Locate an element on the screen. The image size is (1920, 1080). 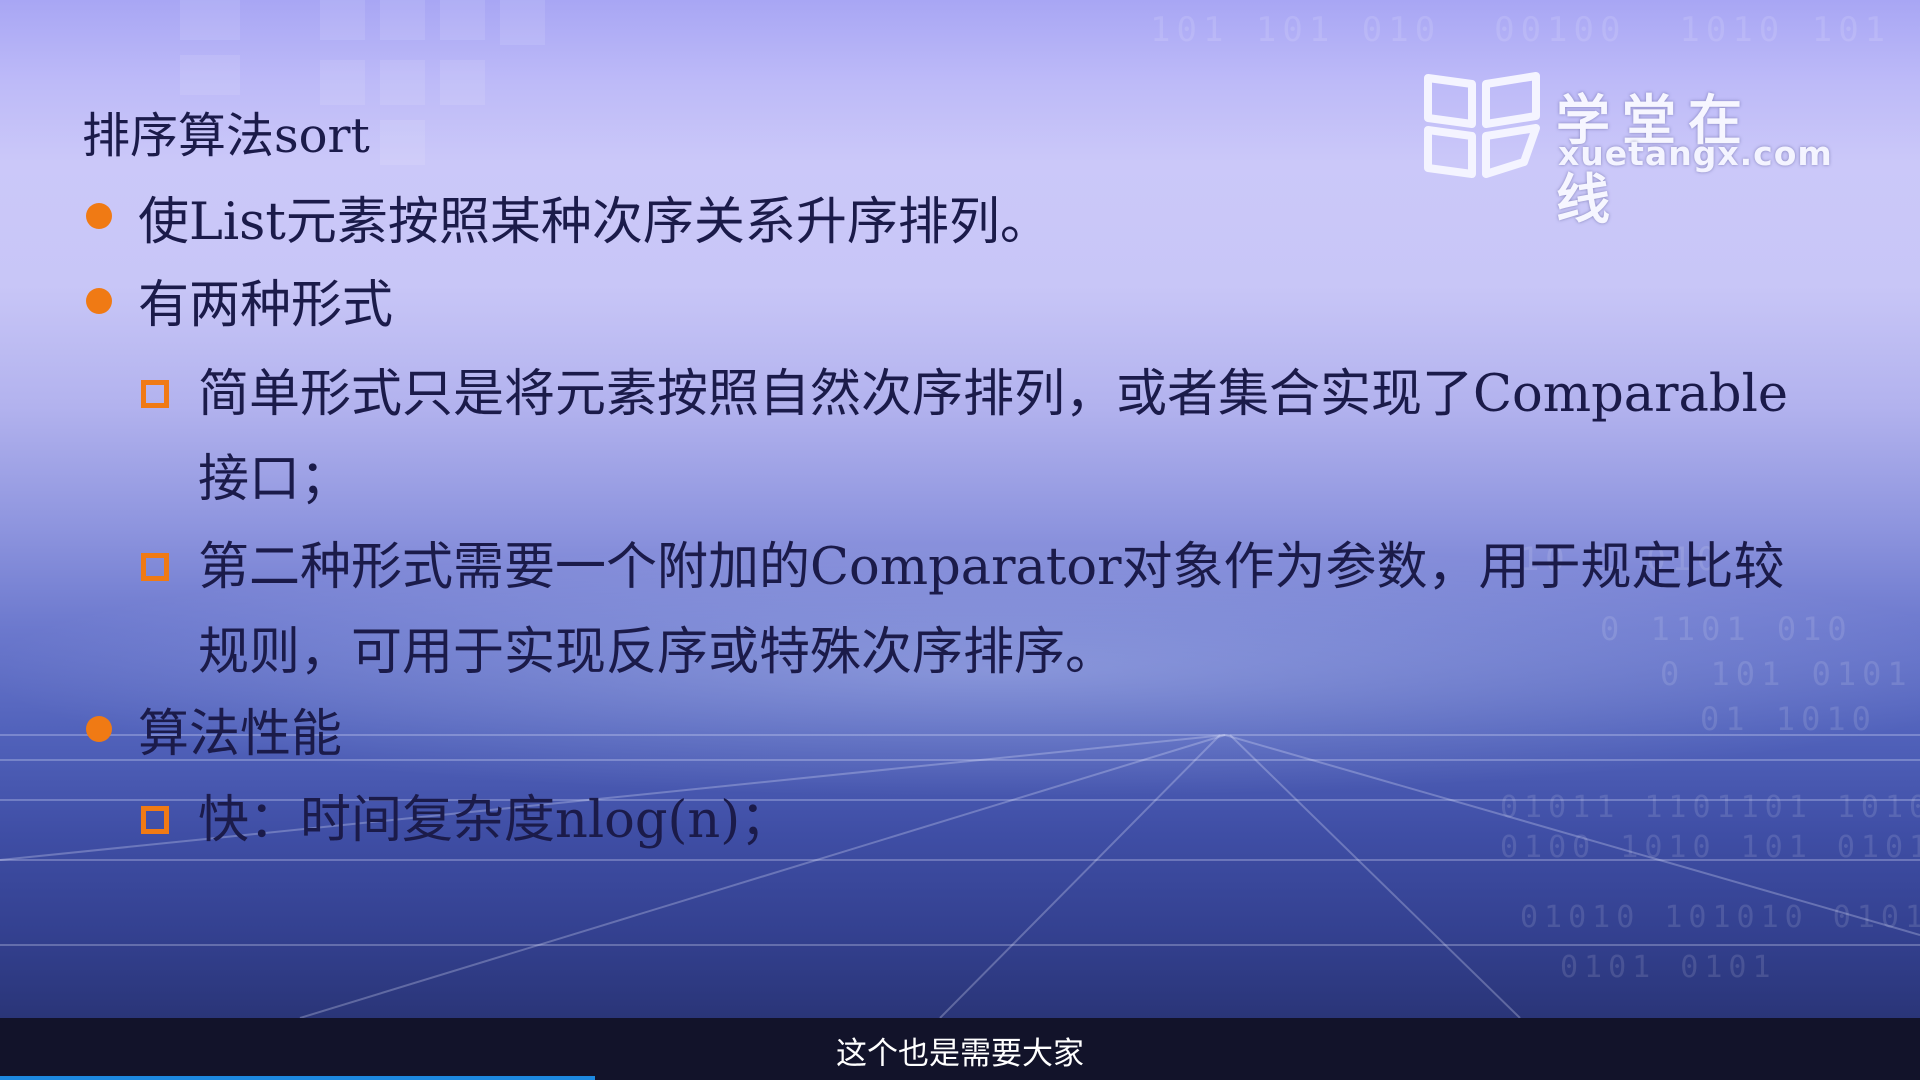
bullet-item: 使List元素按照某种次序关系升序排列。 is located at coordinates (594, 222).